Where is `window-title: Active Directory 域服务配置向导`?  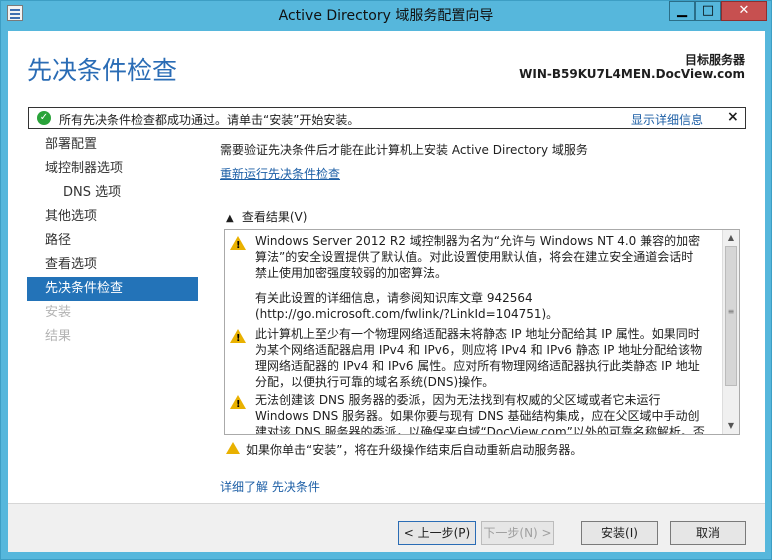 window-title: Active Directory 域服务配置向导 is located at coordinates (386, 16).